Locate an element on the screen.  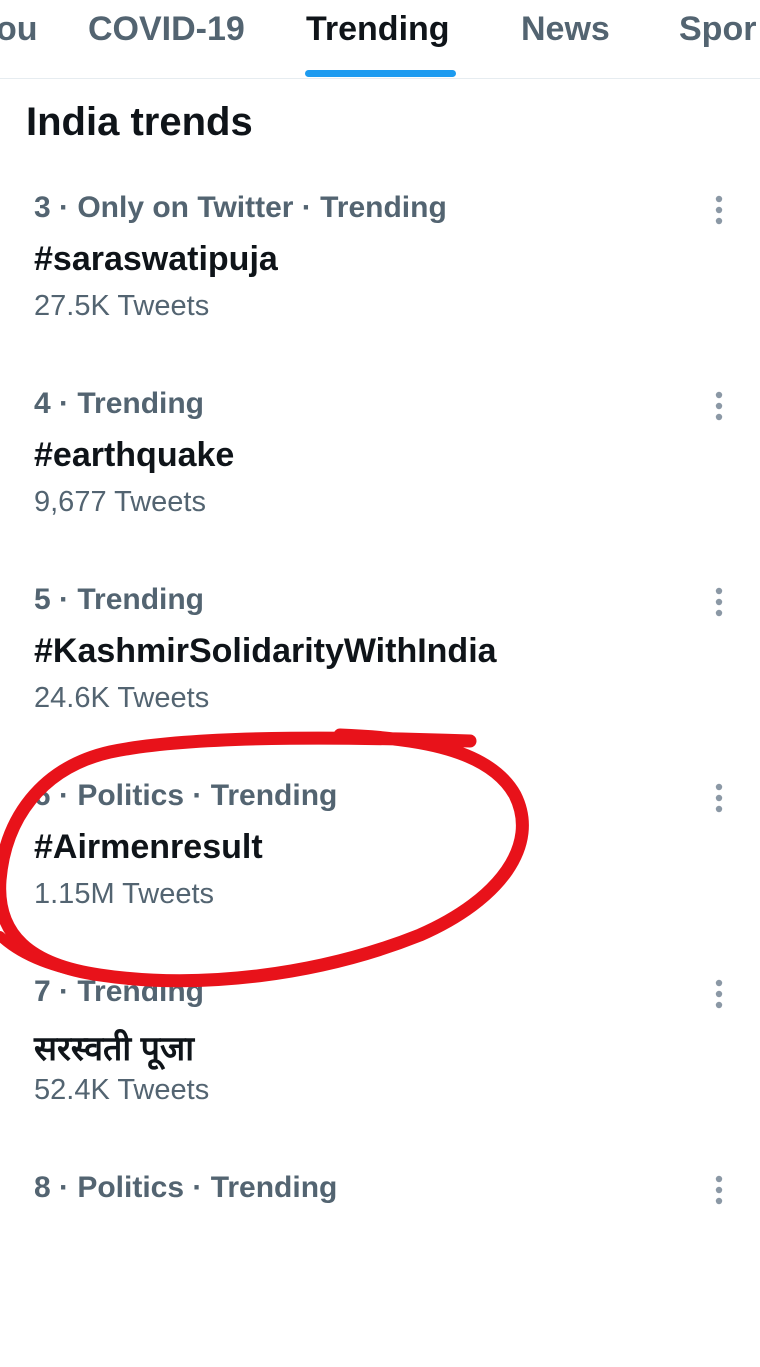
trend-tweet-count: 9,677 Tweets is located at coordinates (120, 502).